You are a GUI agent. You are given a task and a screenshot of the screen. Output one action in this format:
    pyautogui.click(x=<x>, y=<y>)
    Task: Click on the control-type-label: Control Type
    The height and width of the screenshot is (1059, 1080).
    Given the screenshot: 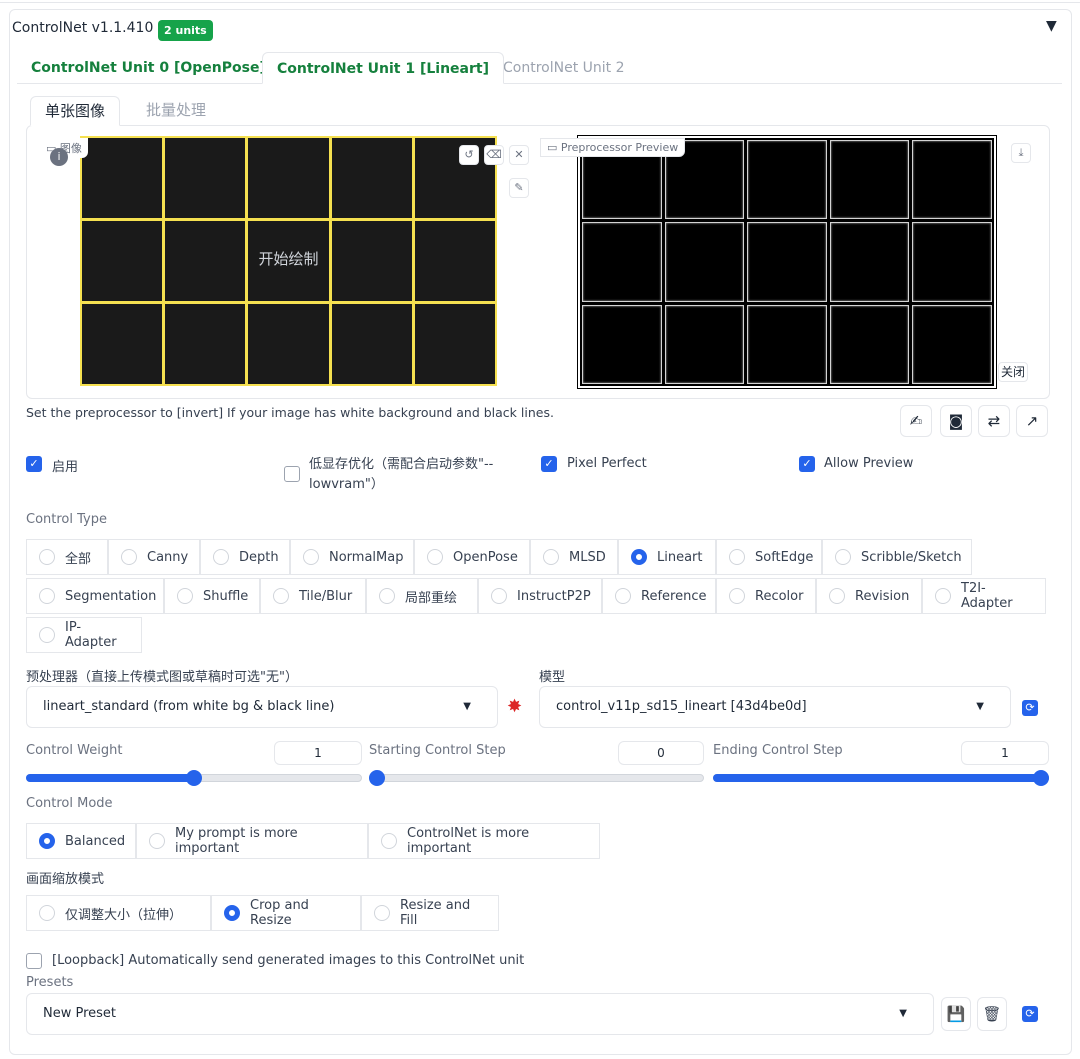 What is the action you would take?
    pyautogui.click(x=66, y=519)
    